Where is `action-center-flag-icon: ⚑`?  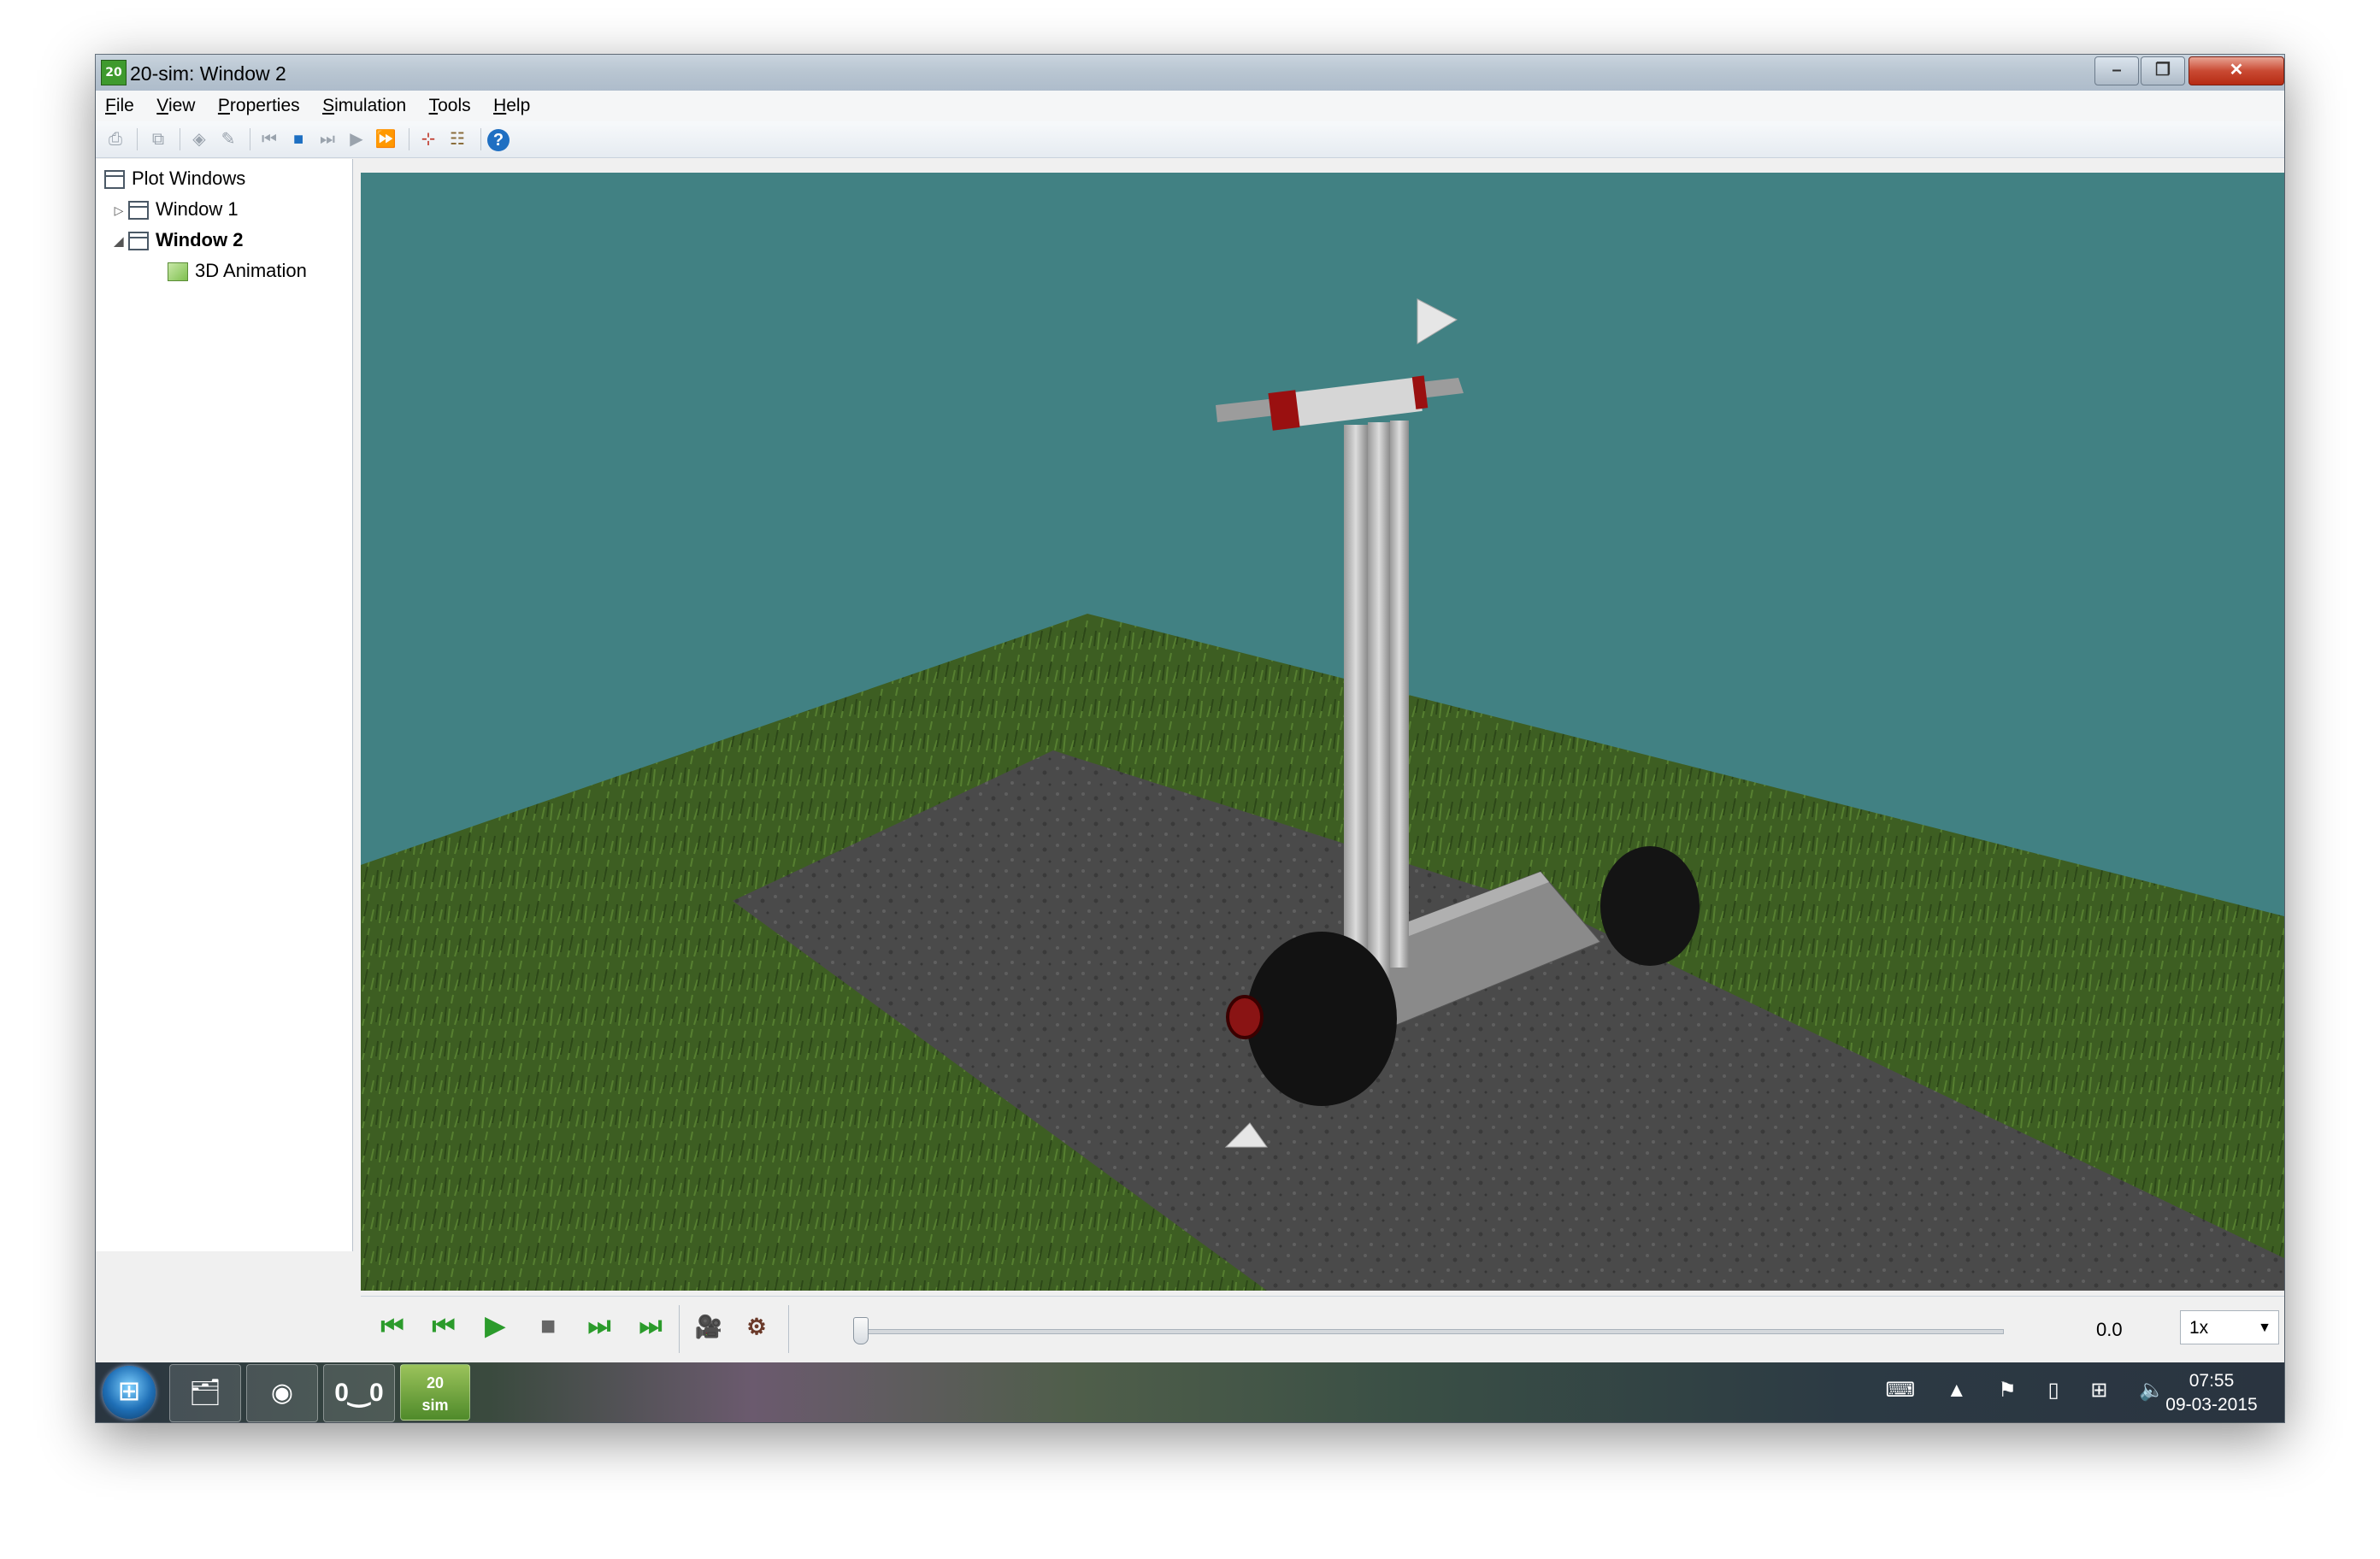
action-center-flag-icon: ⚑ is located at coordinates (2008, 1390).